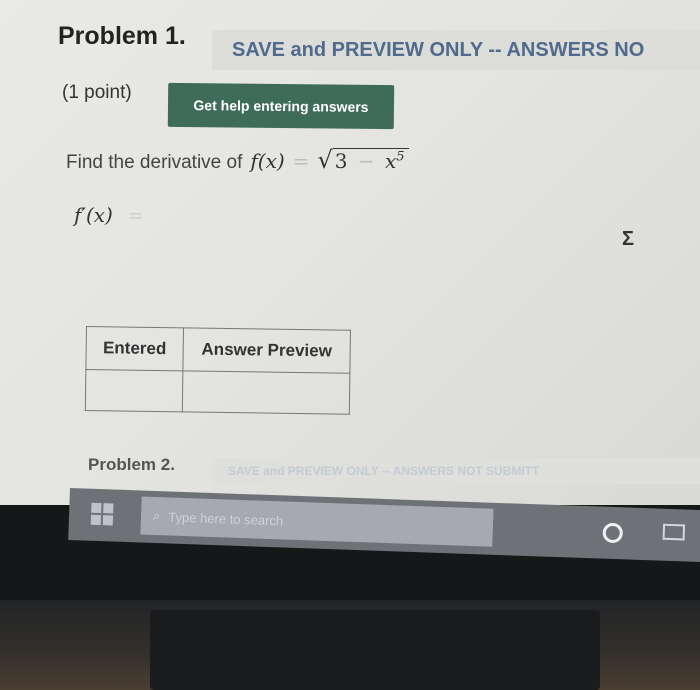 The width and height of the screenshot is (700, 690). Describe the element at coordinates (456, 50) in the screenshot. I see `save-preview-banner: SAVE and PREVIEW ONLY -- ANSWERS NO` at that location.